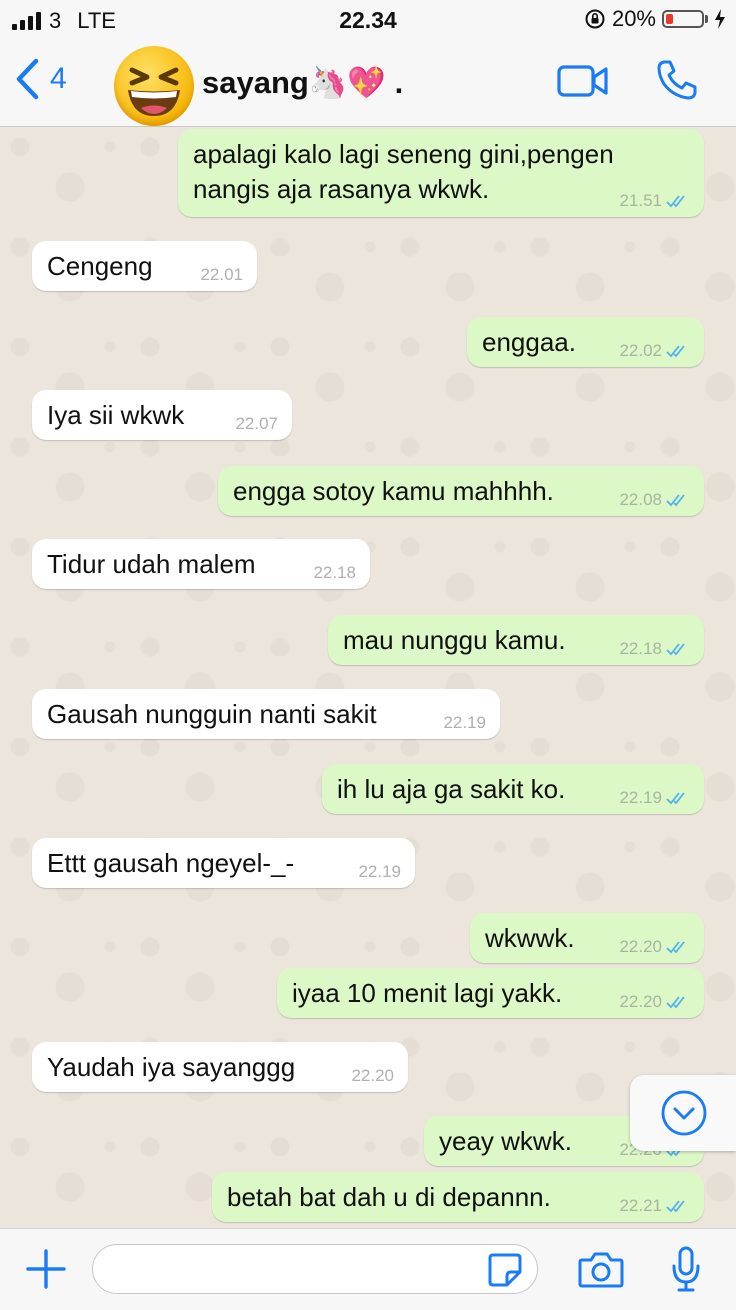 The width and height of the screenshot is (736, 1310). What do you see at coordinates (640, 1205) in the screenshot?
I see `message-time: 22.21` at bounding box center [640, 1205].